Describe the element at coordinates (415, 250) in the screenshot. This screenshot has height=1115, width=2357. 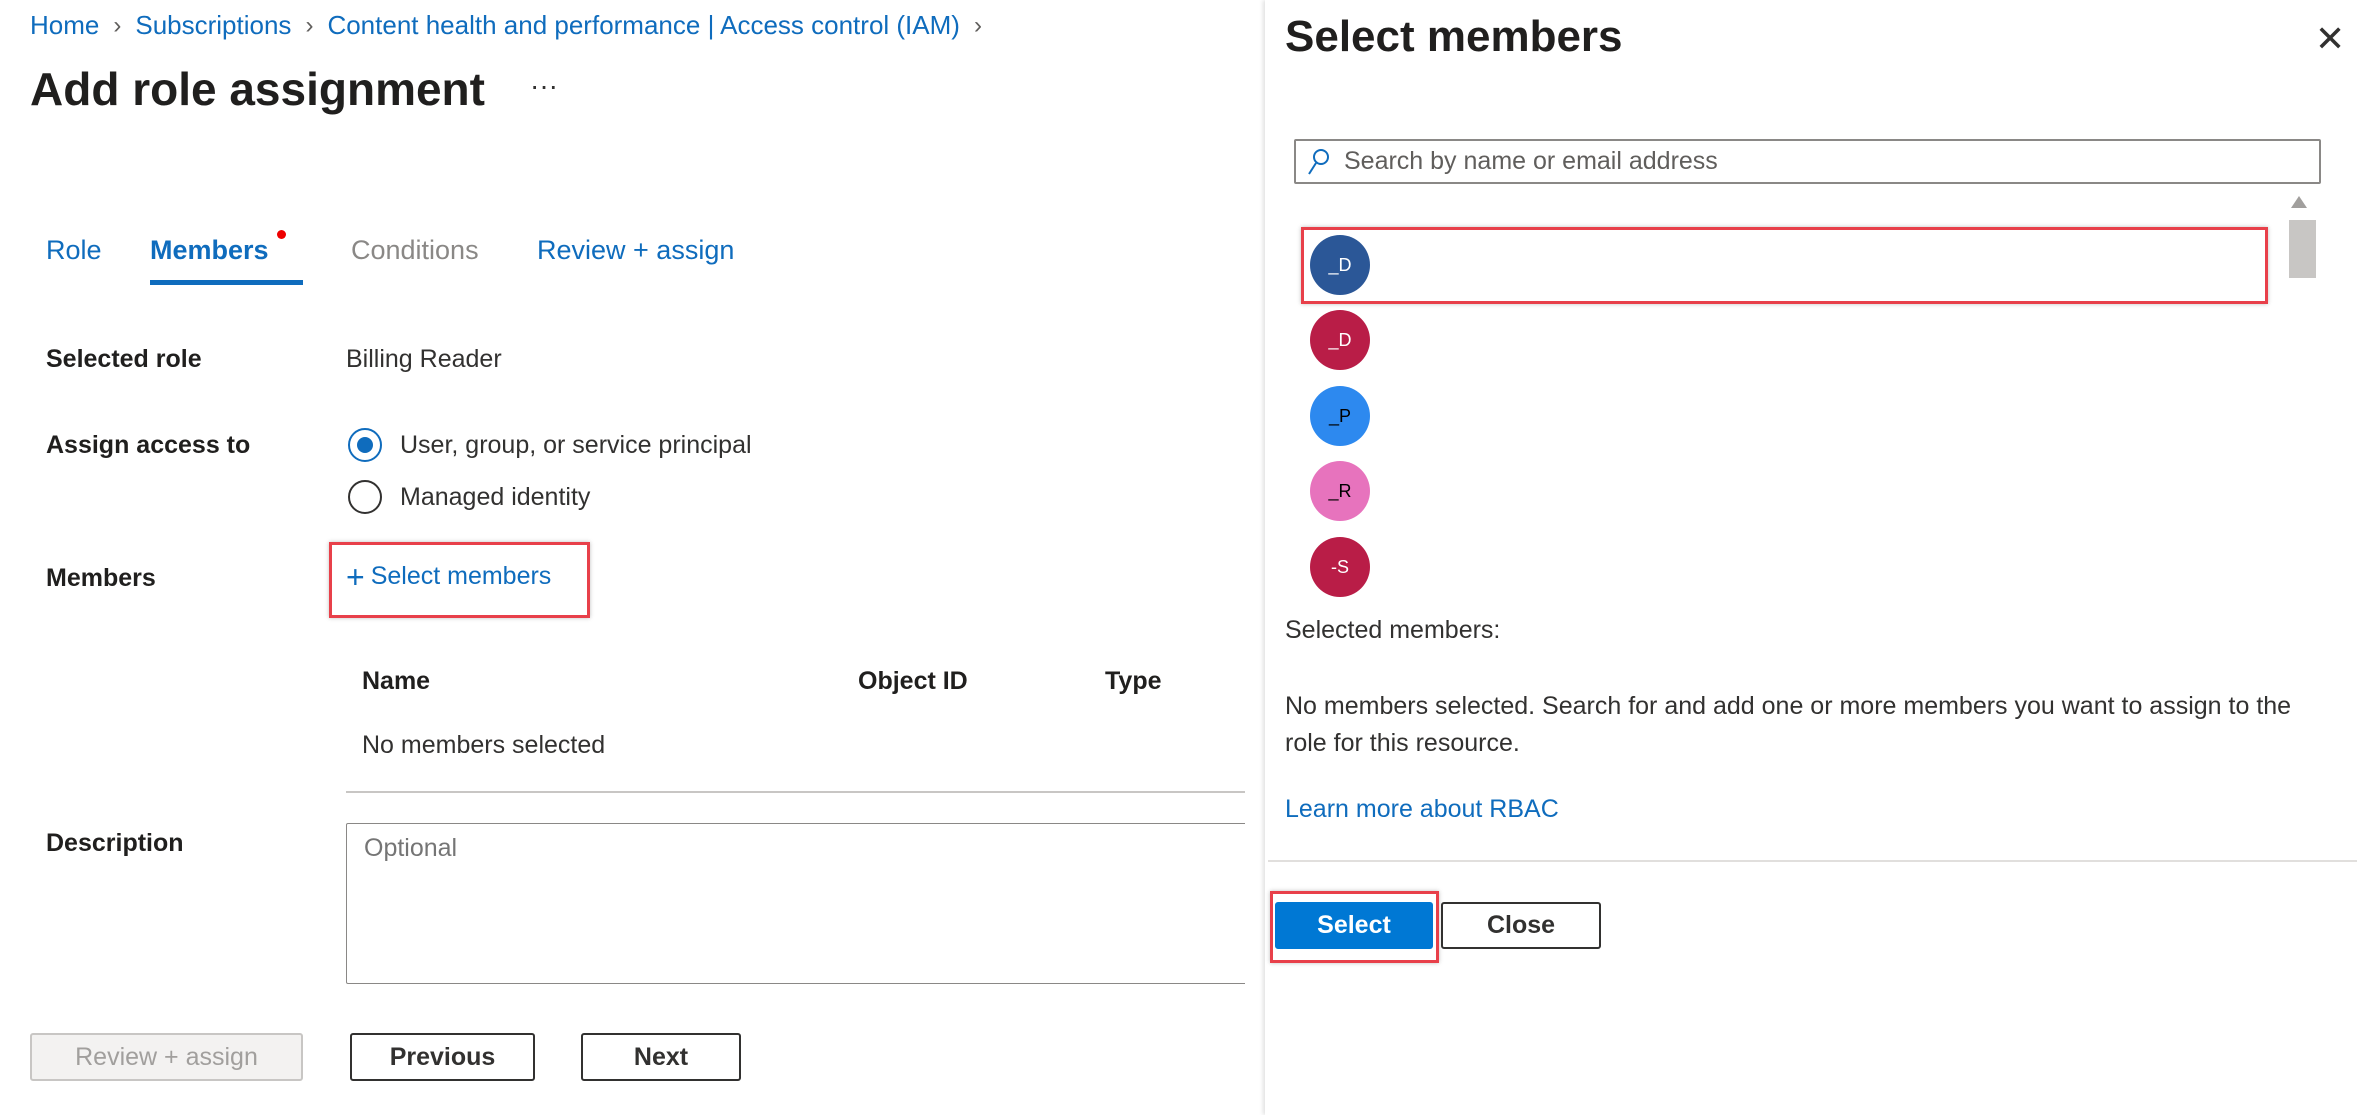
I see `tab-conditions: Conditions` at that location.